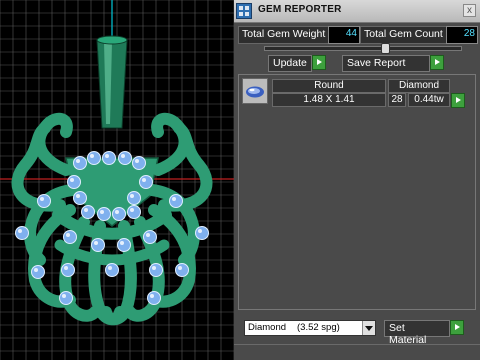 The width and height of the screenshot is (480, 360). Describe the element at coordinates (437, 62) in the screenshot. I see `save-report-go-icon` at that location.